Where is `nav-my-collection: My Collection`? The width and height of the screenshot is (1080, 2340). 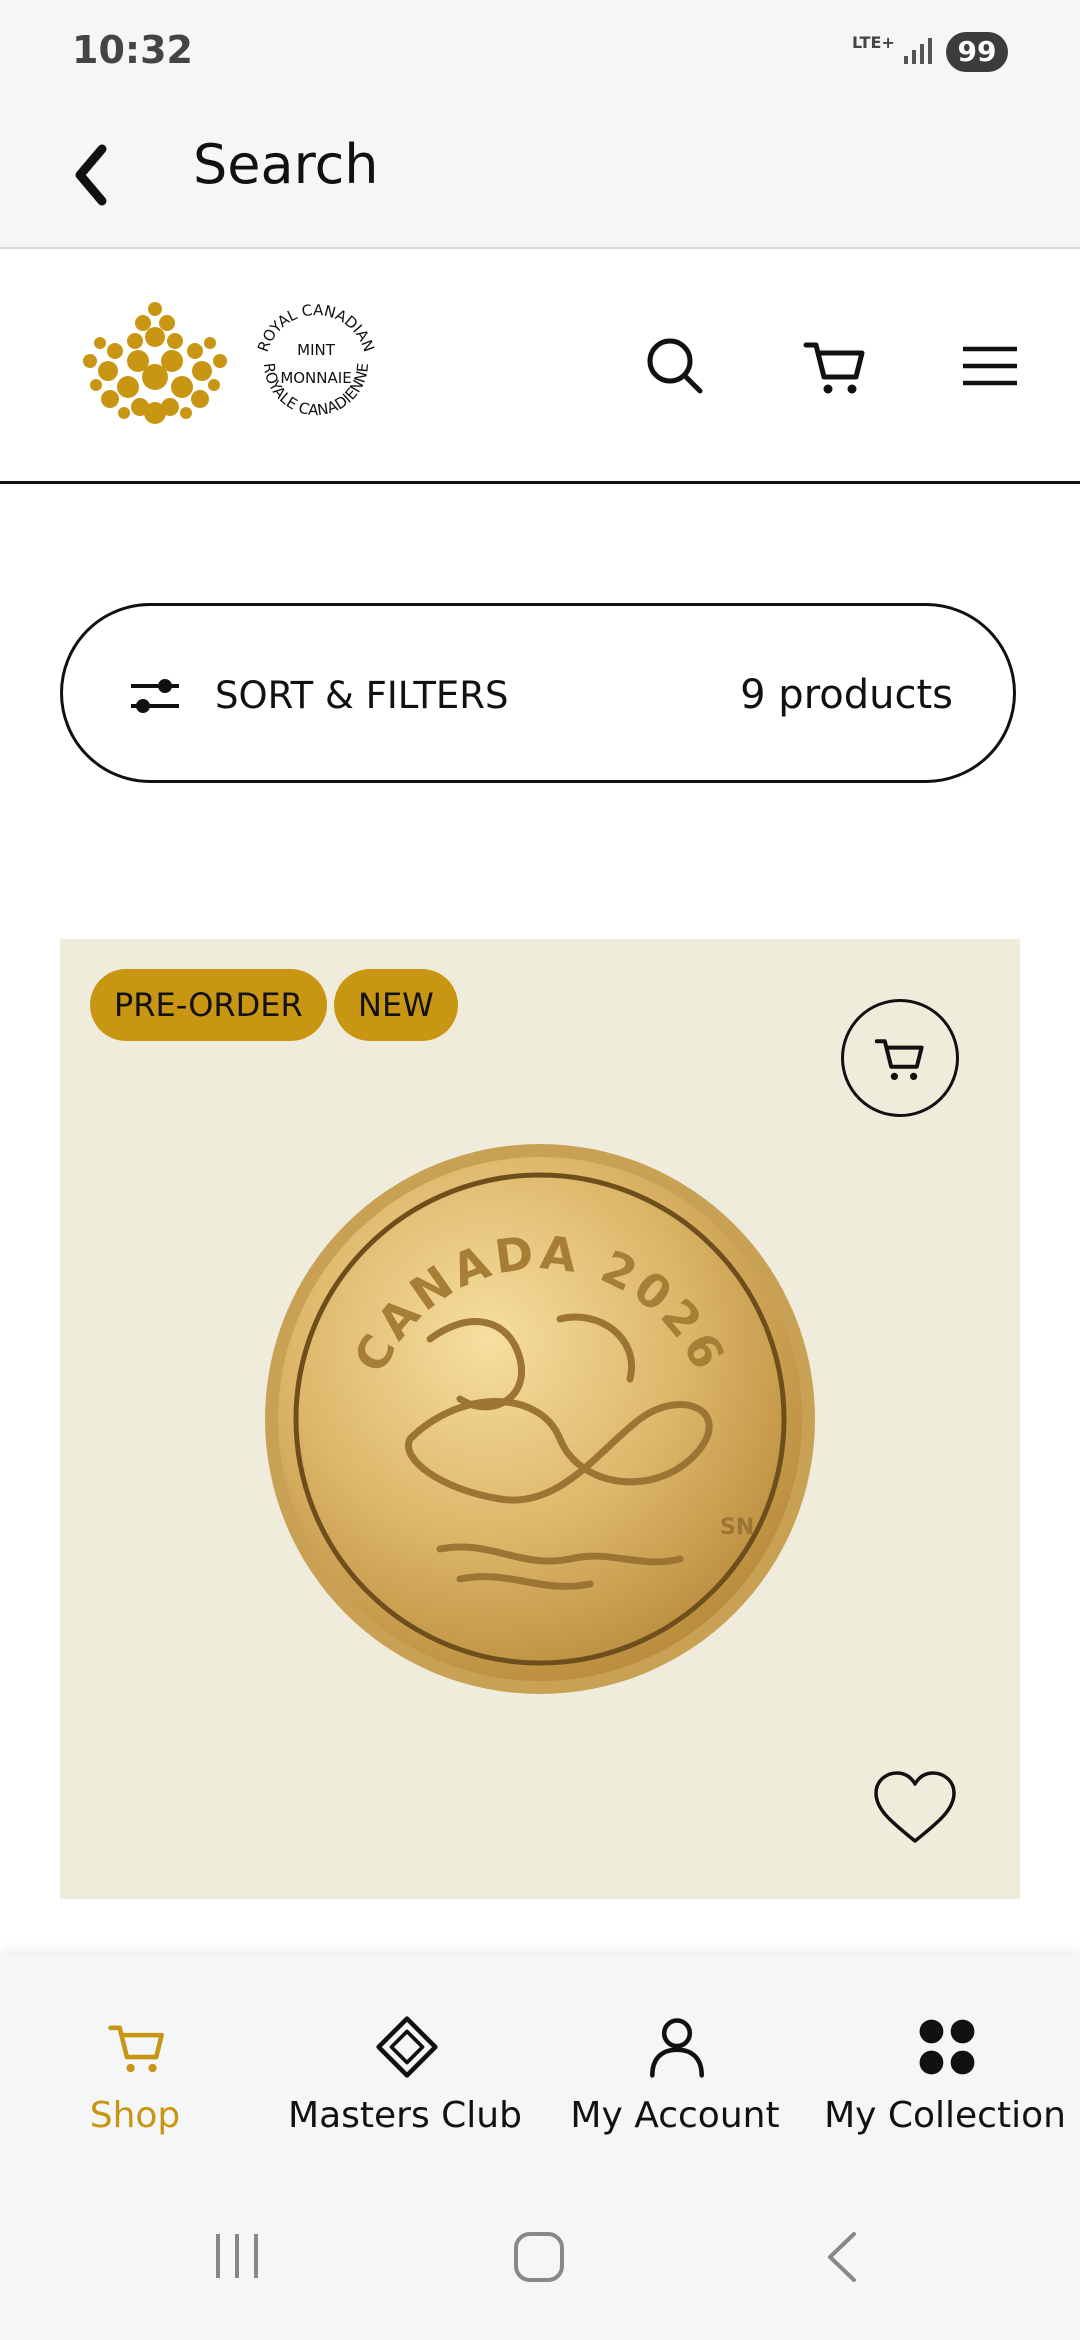
nav-my-collection: My Collection is located at coordinates (945, 2062).